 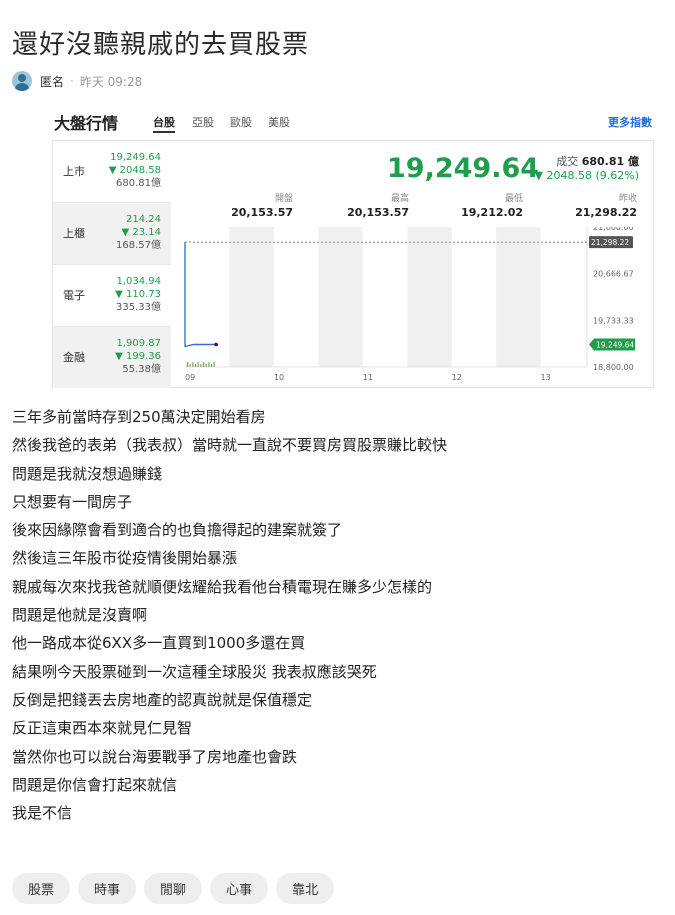 I want to click on index-name: 上櫃, so click(x=74, y=233).